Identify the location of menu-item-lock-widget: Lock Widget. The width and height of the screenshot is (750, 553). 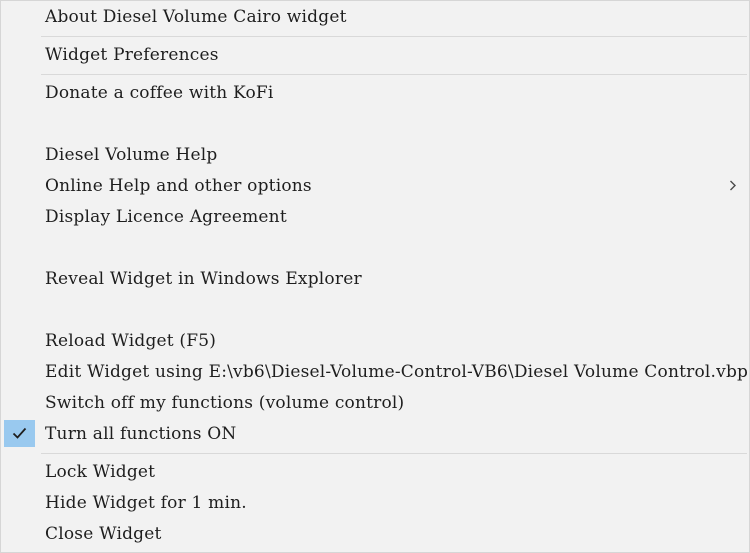
(375, 471).